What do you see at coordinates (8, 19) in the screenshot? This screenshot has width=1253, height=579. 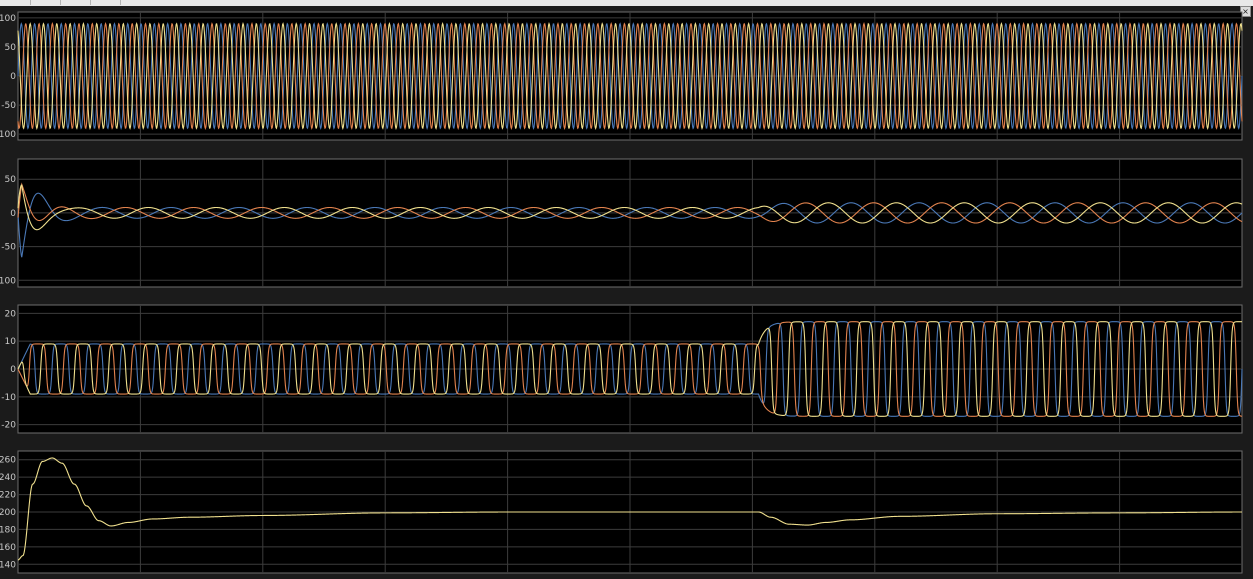 I see `y-tick-label: 100` at bounding box center [8, 19].